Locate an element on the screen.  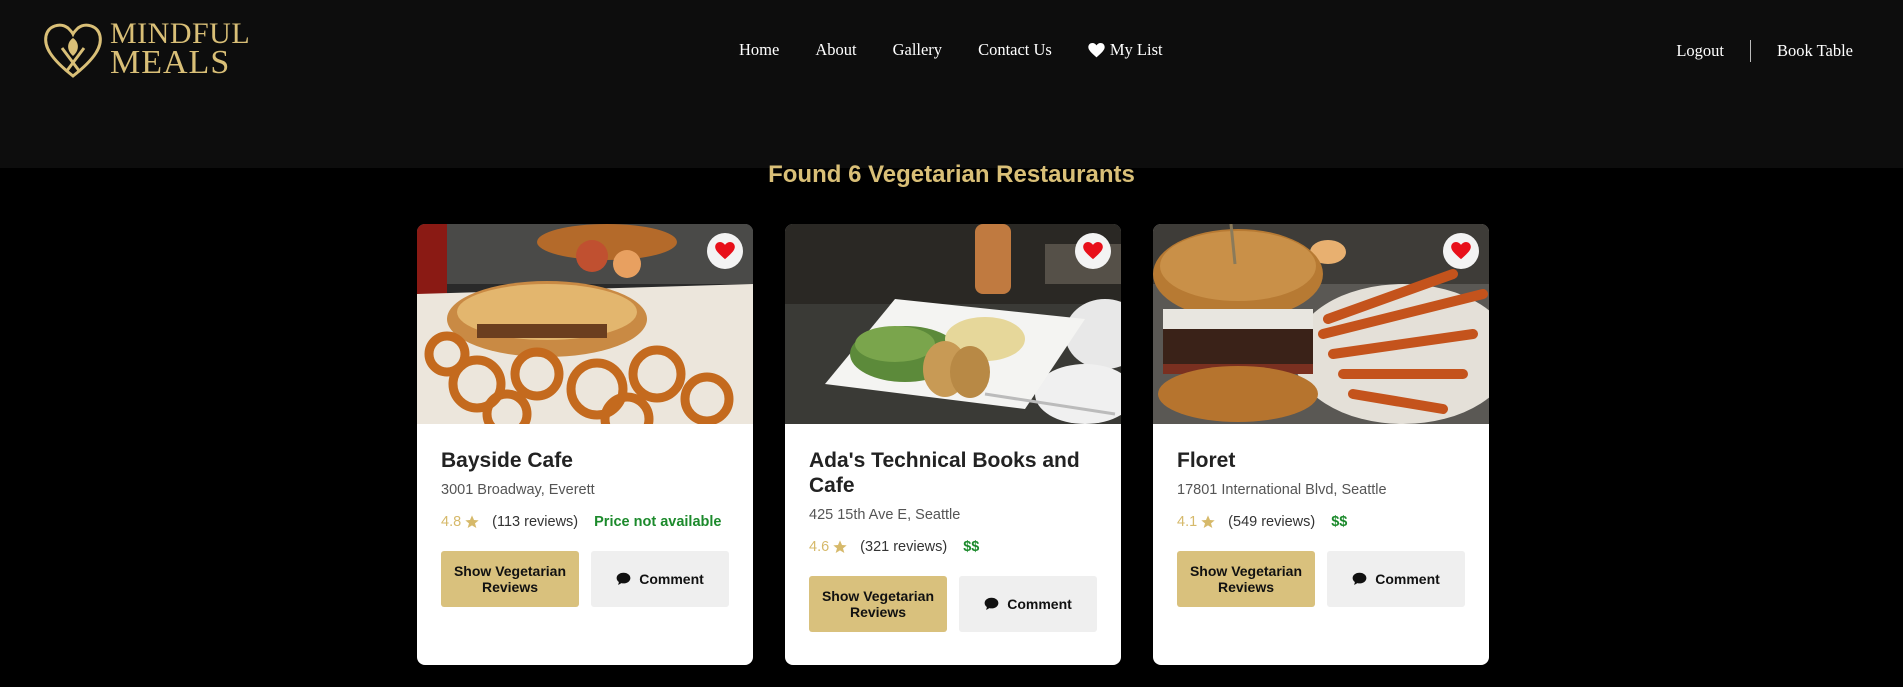
account-nav: Logout Book Table is located at coordinates (1764, 51).